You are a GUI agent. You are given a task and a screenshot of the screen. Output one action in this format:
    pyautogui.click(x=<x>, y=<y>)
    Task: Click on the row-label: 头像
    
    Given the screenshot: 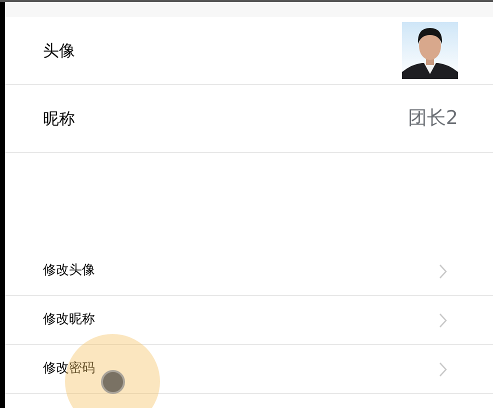 What is the action you would take?
    pyautogui.click(x=59, y=51)
    